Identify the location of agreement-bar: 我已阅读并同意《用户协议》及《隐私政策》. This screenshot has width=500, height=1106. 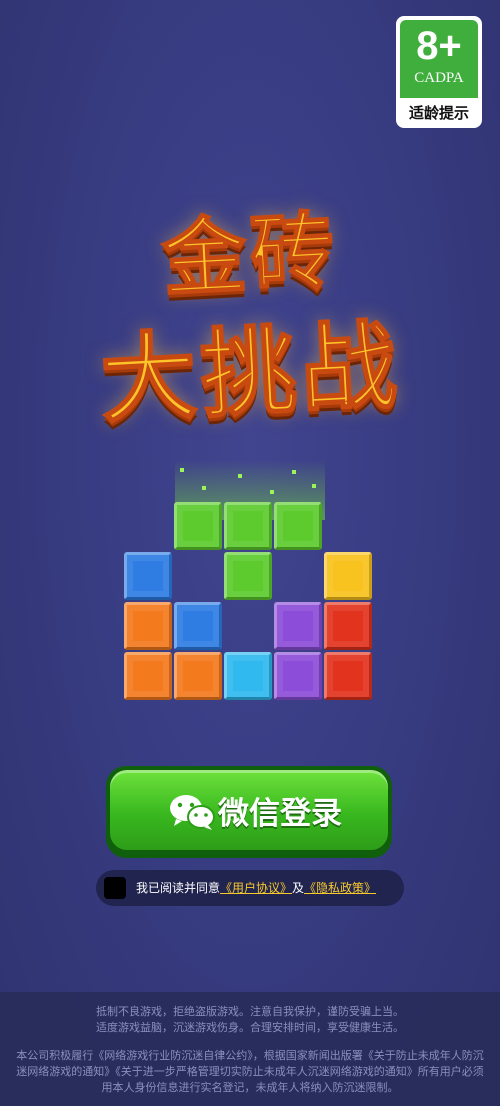
(250, 888).